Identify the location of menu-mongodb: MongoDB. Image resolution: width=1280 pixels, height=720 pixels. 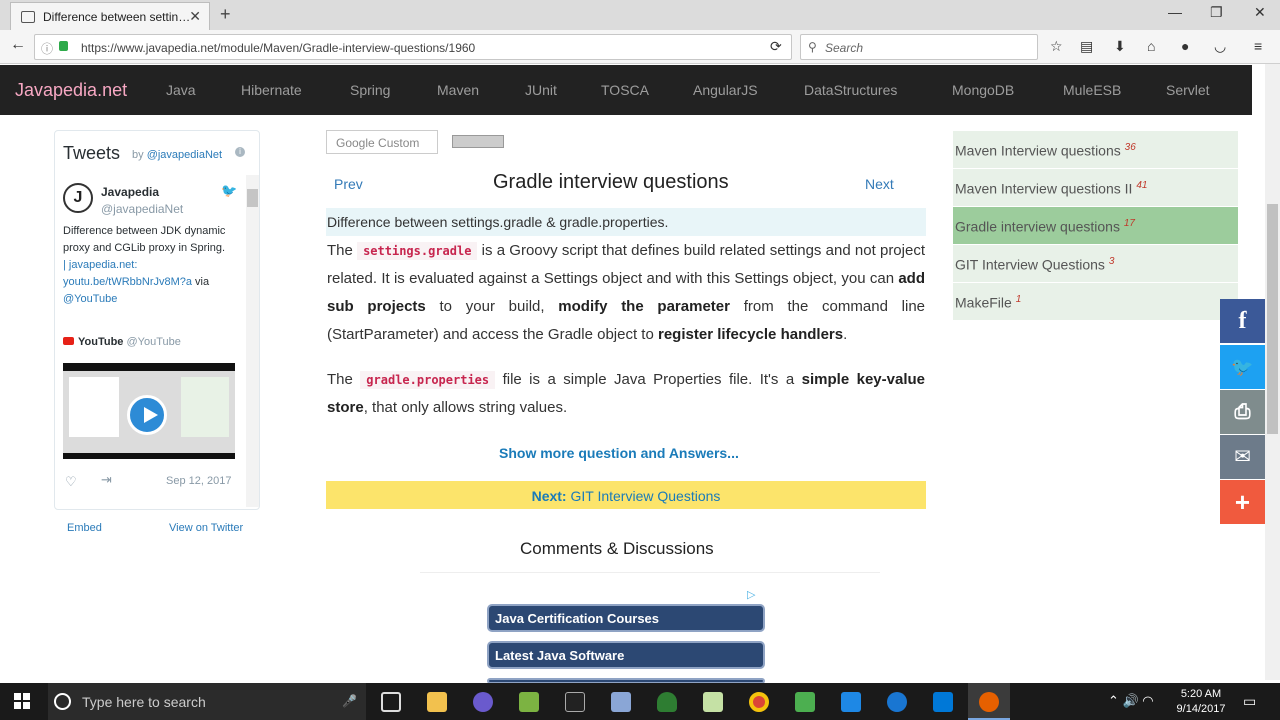
(983, 90).